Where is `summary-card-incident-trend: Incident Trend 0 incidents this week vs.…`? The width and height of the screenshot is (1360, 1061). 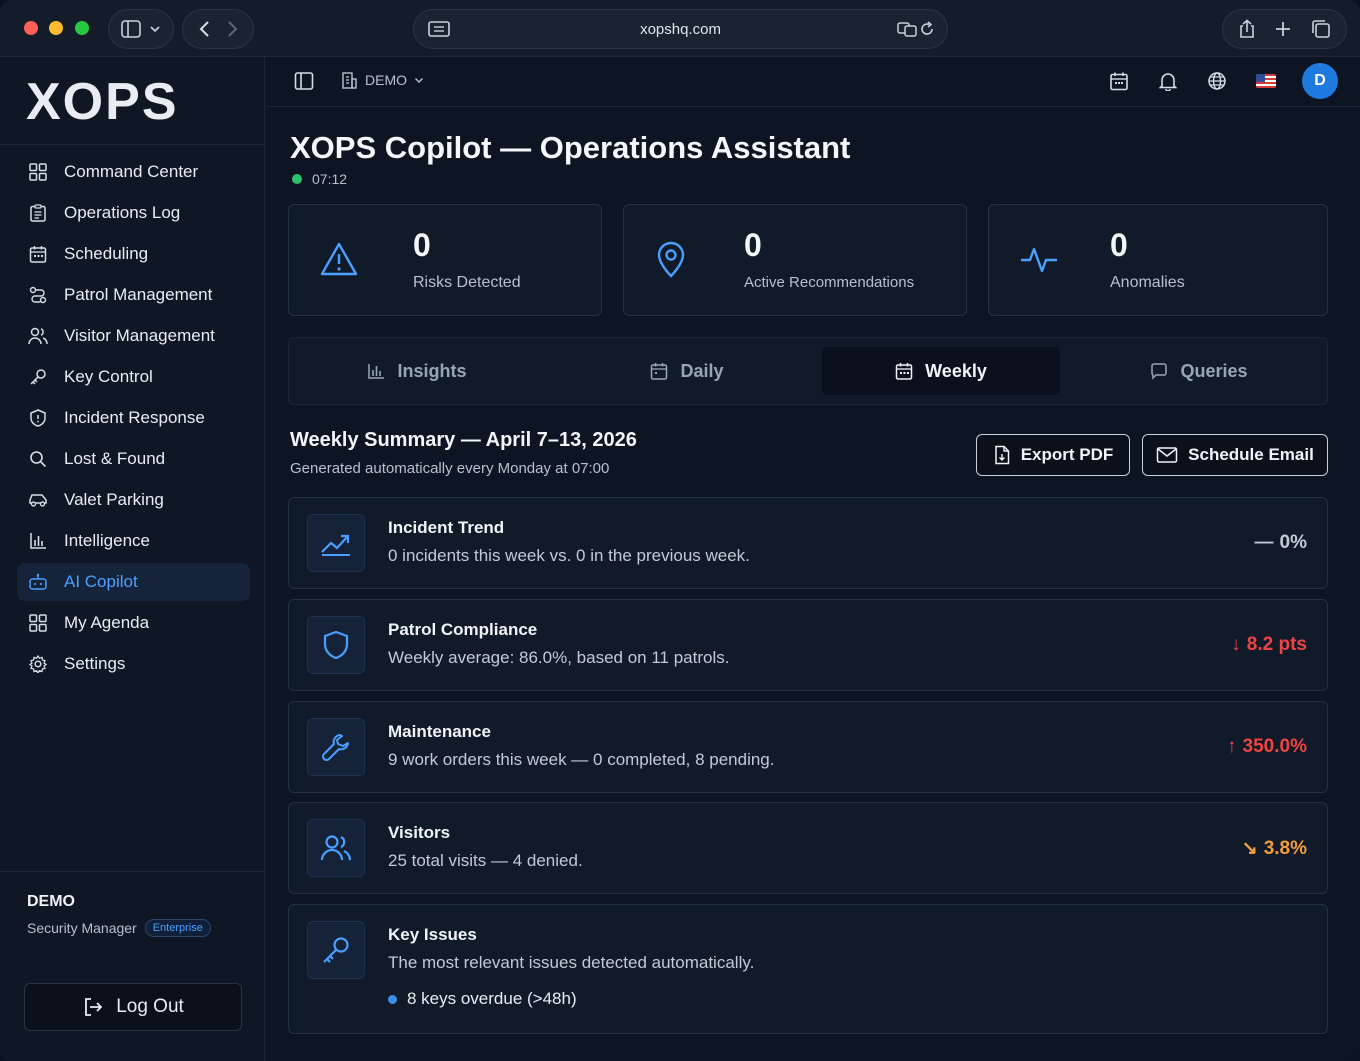
summary-card-incident-trend: Incident Trend 0 incidents this week vs.… is located at coordinates (808, 543).